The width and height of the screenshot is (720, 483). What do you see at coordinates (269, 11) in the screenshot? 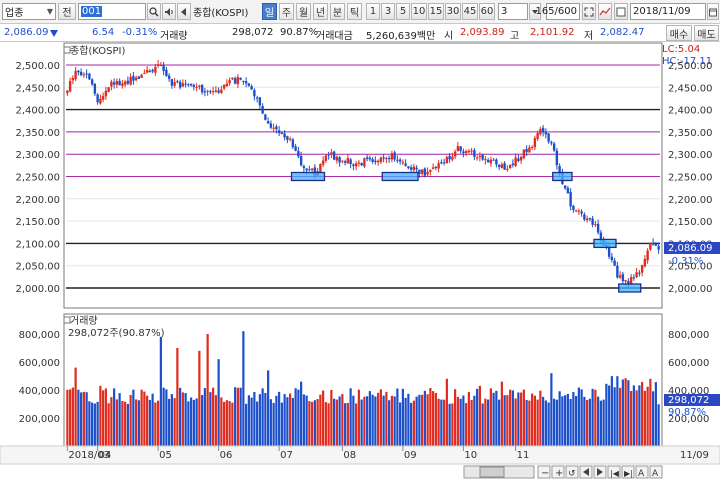
I see `period-day-button: 일` at bounding box center [269, 11].